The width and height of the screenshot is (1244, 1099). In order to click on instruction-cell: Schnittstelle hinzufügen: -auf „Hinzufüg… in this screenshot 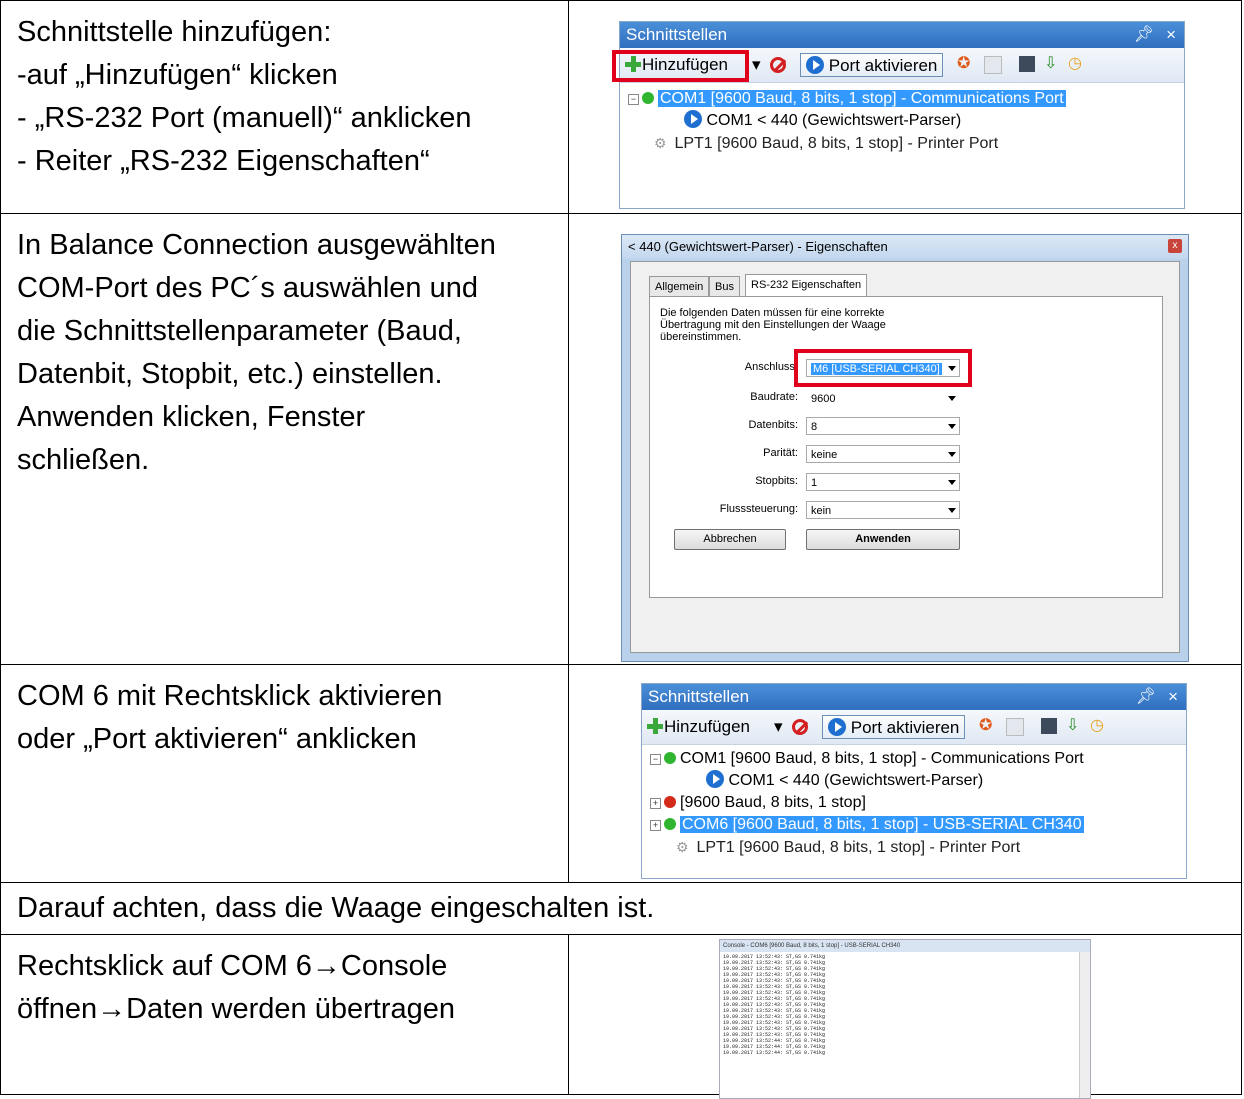, I will do `click(285, 107)`.